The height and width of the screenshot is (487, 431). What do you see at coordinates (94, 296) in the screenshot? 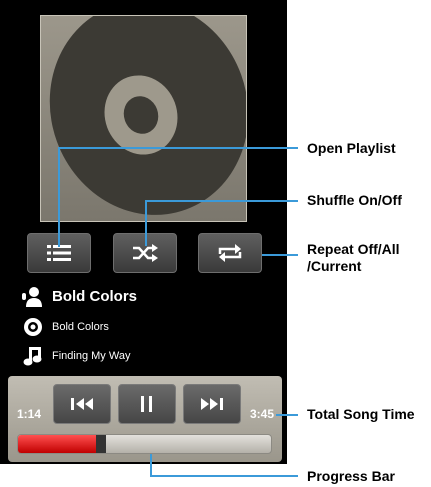
I see `artist-name: Bold Colors` at bounding box center [94, 296].